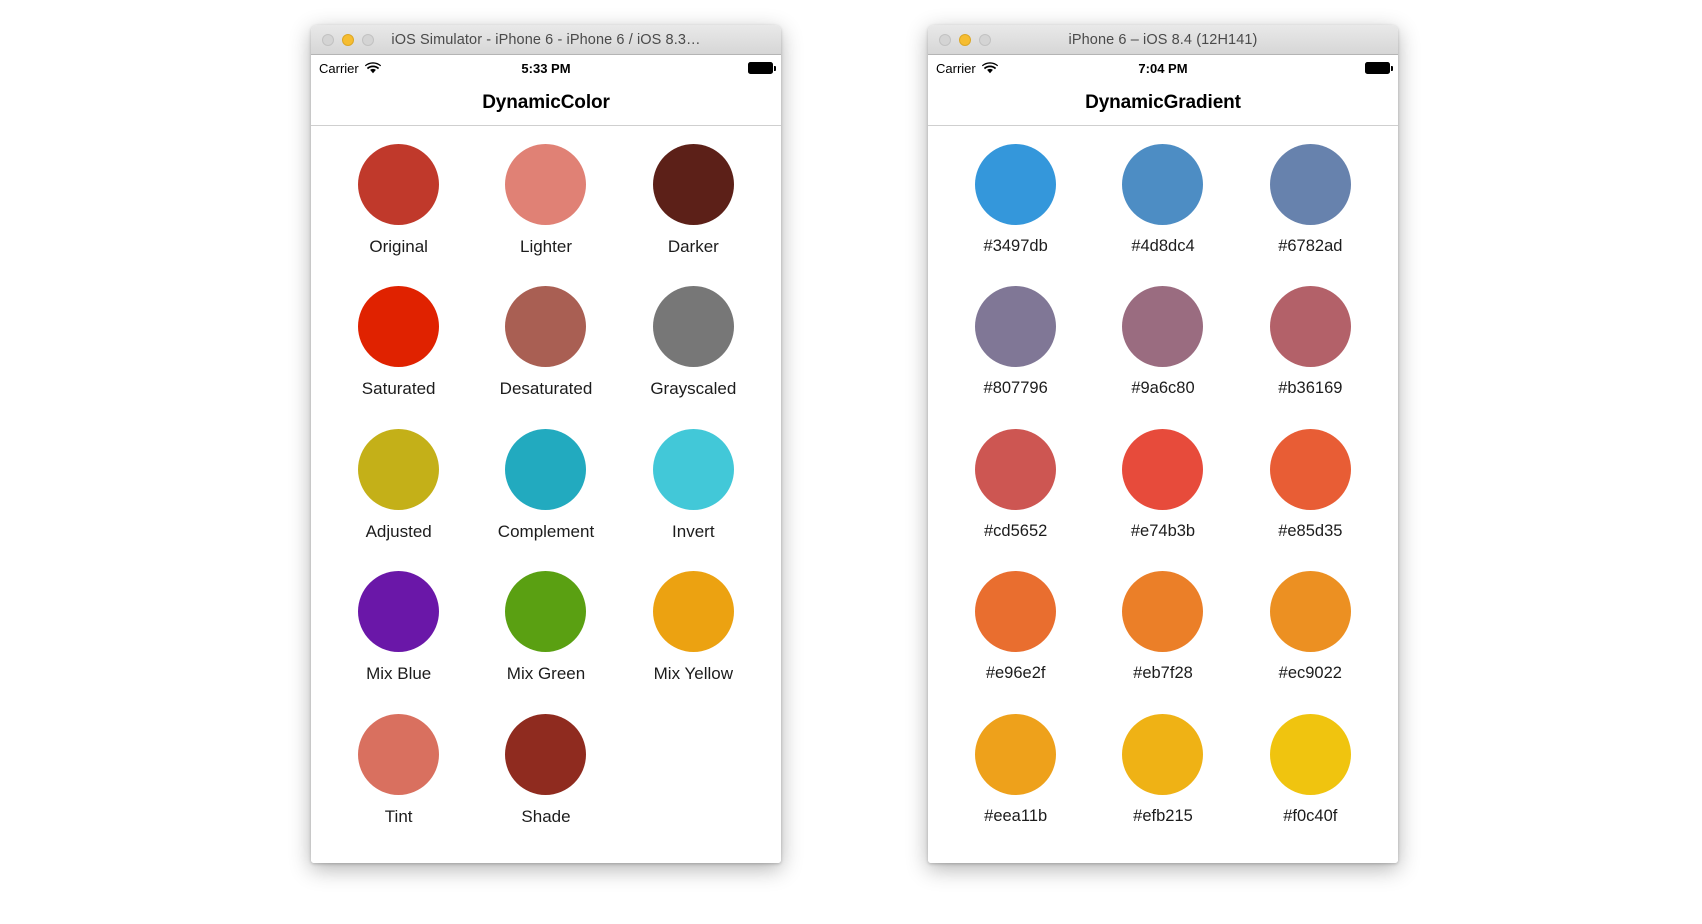 This screenshot has width=1702, height=924. Describe the element at coordinates (1015, 388) in the screenshot. I see `swatch-label: #807796` at that location.